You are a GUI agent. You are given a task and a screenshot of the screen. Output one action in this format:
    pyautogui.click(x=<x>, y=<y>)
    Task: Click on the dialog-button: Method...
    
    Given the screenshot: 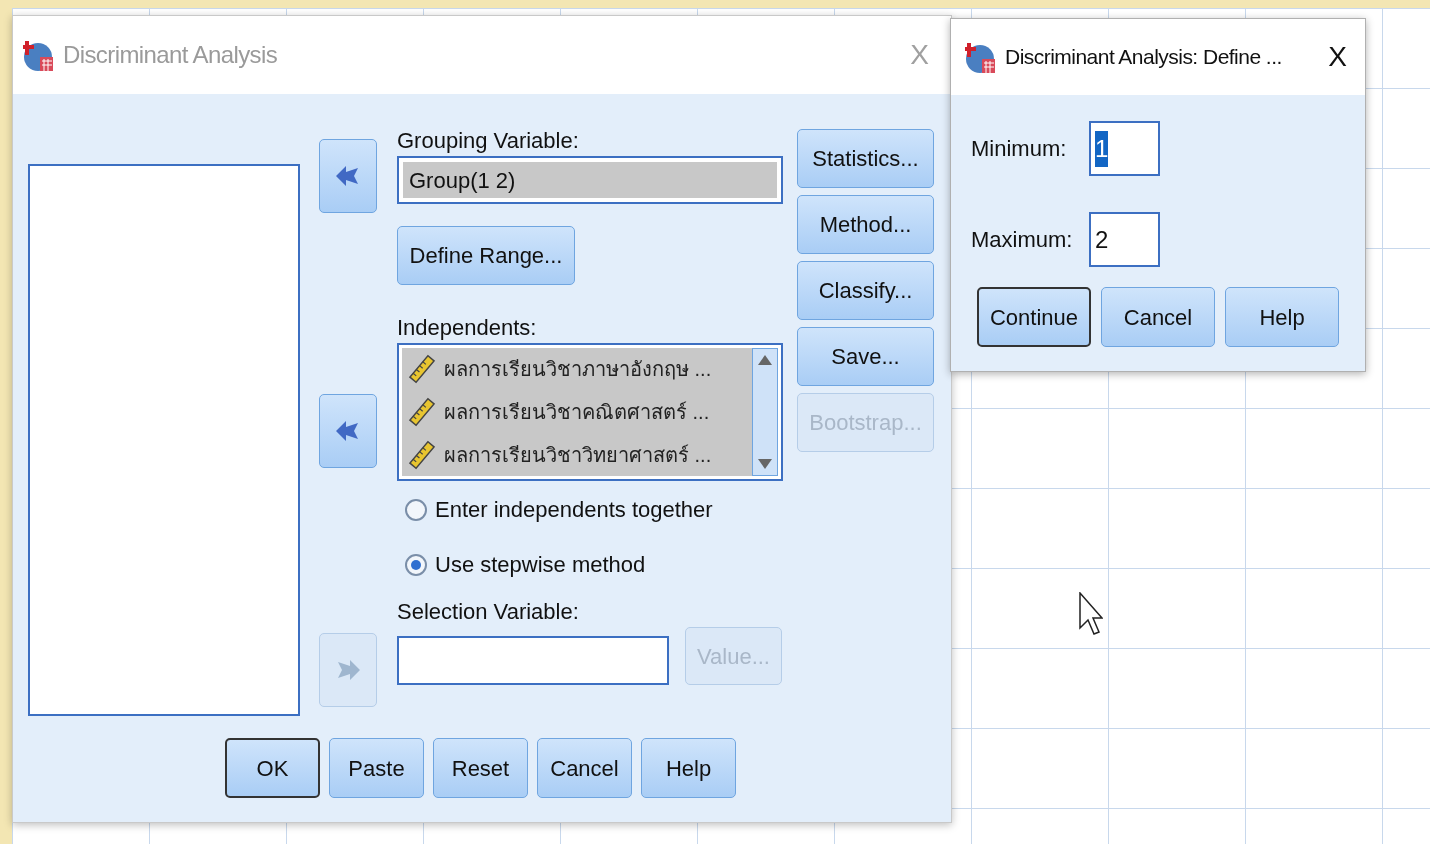 What is the action you would take?
    pyautogui.click(x=865, y=224)
    